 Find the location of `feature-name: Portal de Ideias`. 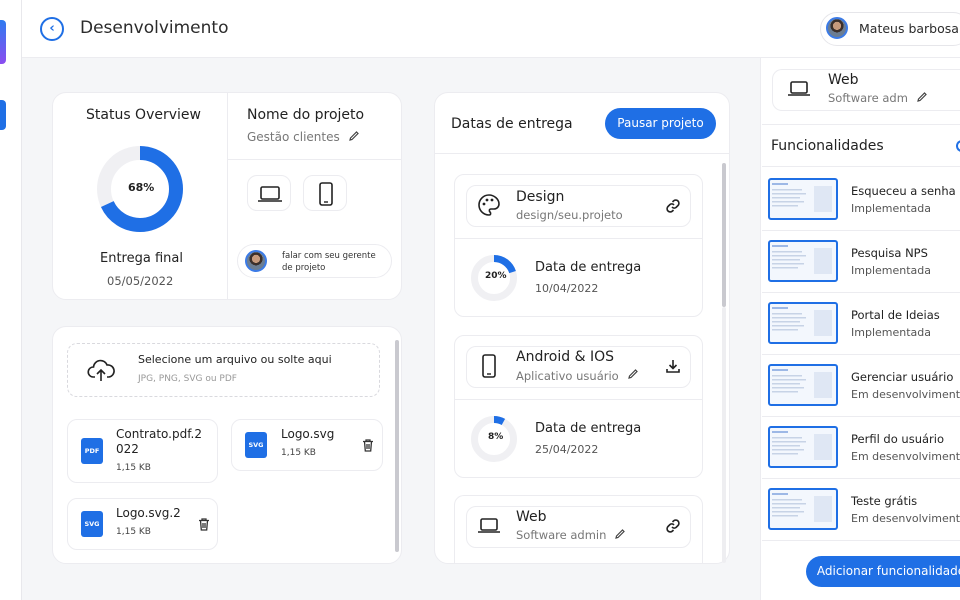

feature-name: Portal de Ideias is located at coordinates (895, 315).